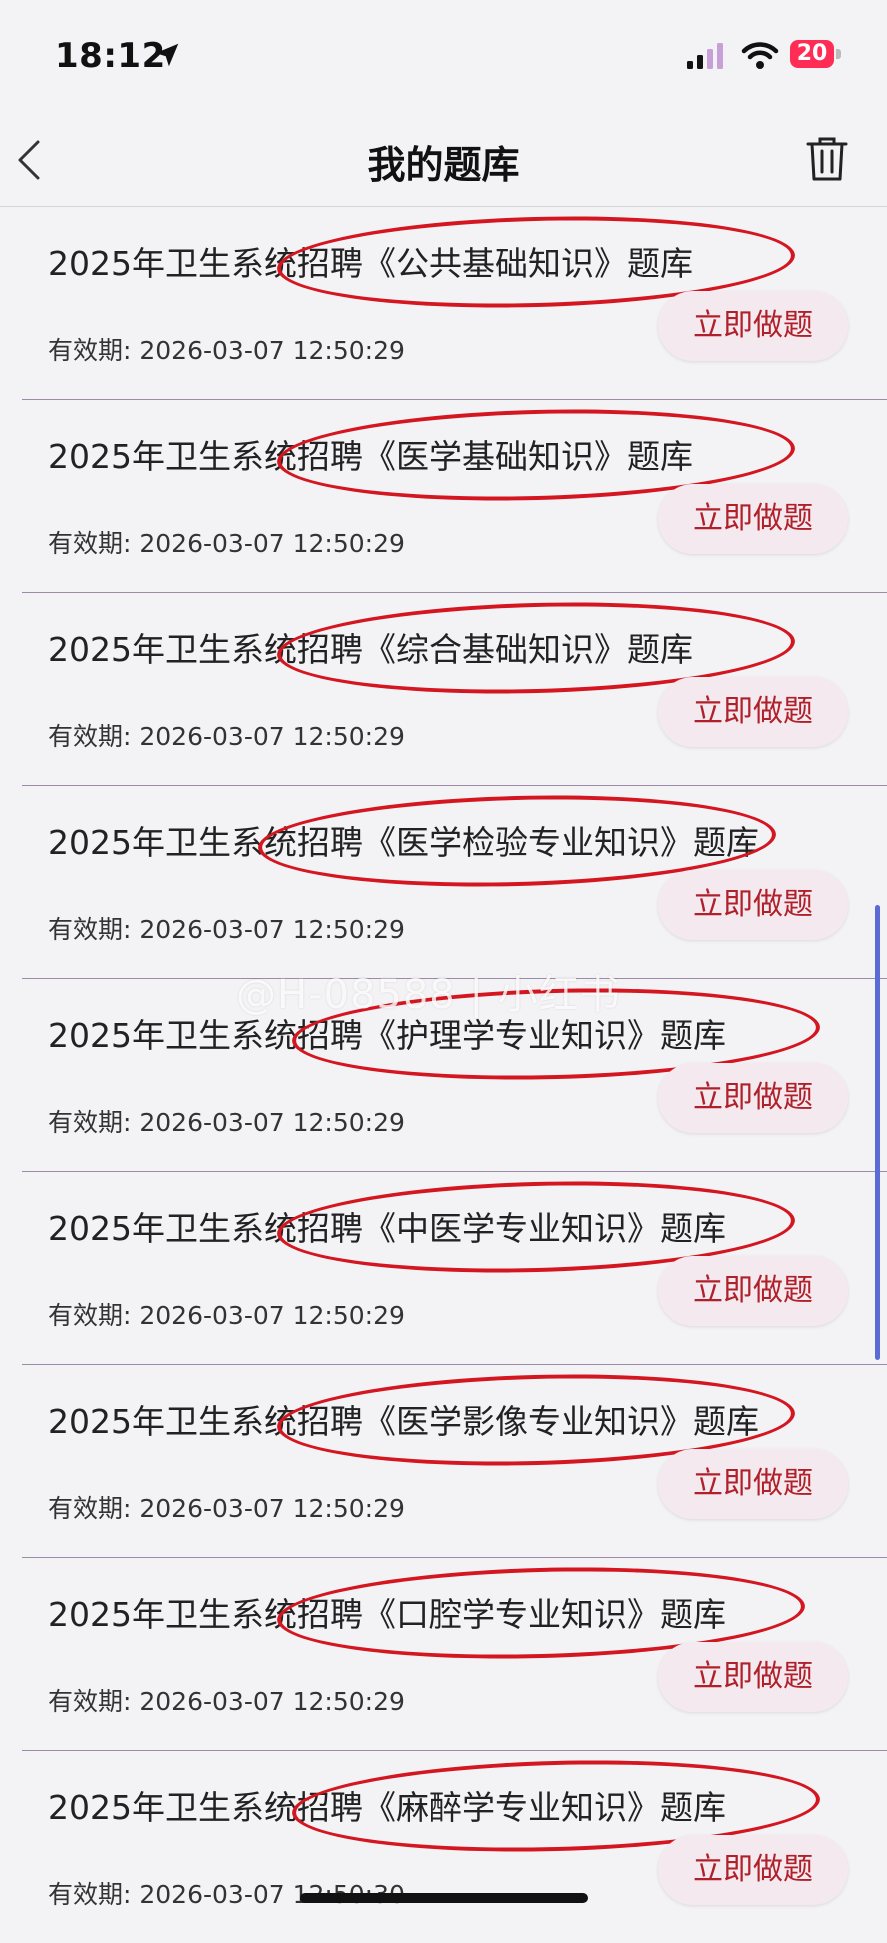 This screenshot has height=1943, width=887. What do you see at coordinates (443, 55) in the screenshot?
I see `status-bar: 18:12 20` at bounding box center [443, 55].